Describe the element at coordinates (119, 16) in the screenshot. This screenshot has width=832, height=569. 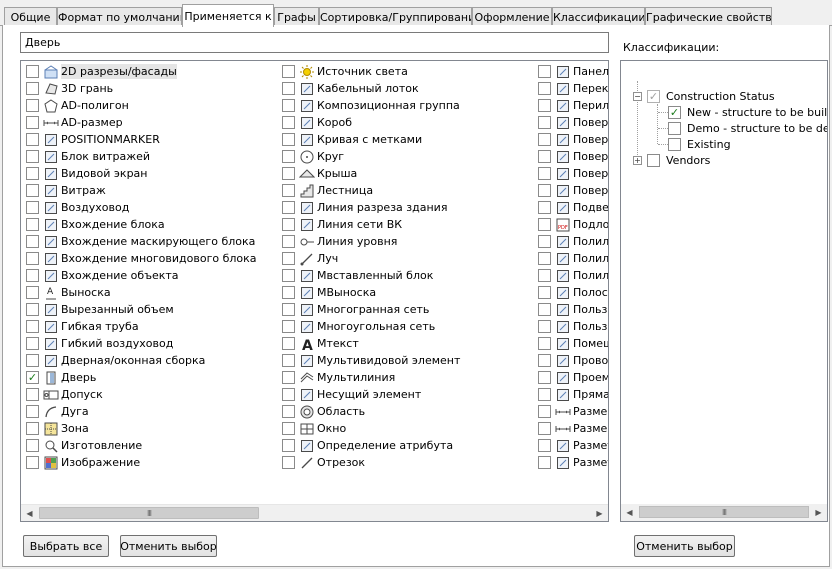
I see `tab-default-format: Формат по умолчанию` at that location.